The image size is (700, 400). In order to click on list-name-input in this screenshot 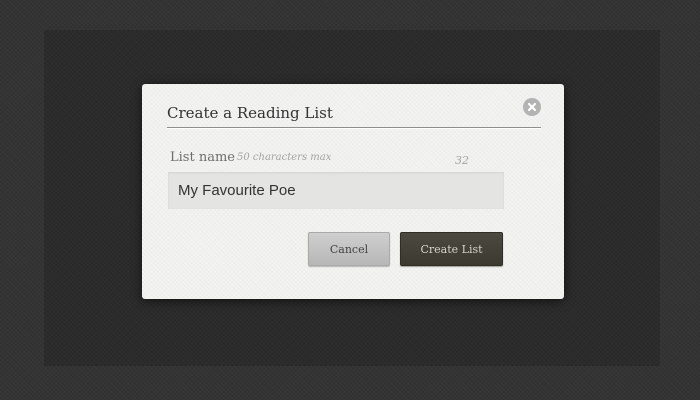, I will do `click(336, 190)`.